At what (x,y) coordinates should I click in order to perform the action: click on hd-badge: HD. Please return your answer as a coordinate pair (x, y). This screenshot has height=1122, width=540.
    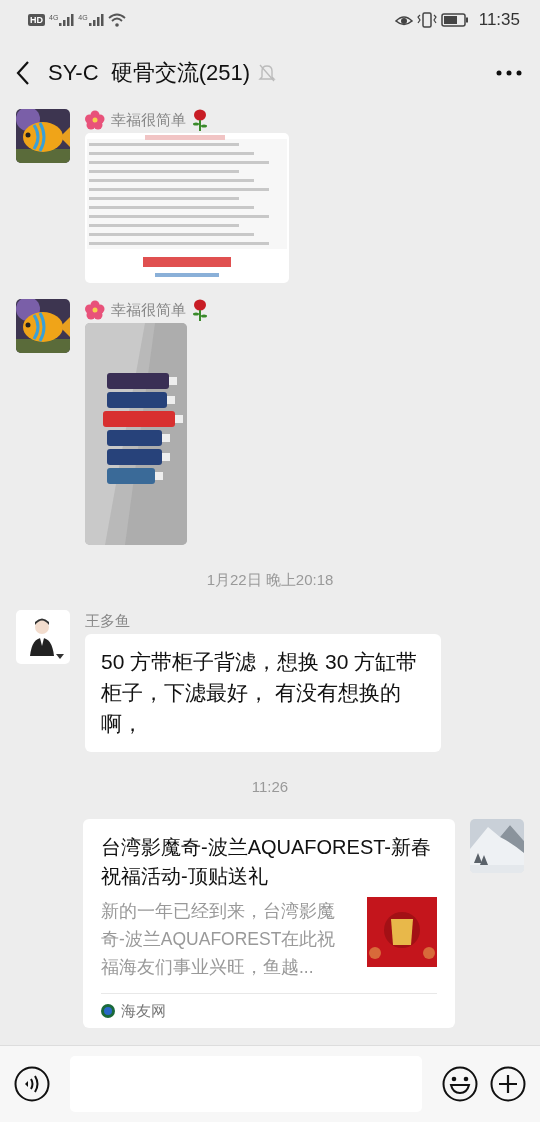
    Looking at the image, I should click on (36, 20).